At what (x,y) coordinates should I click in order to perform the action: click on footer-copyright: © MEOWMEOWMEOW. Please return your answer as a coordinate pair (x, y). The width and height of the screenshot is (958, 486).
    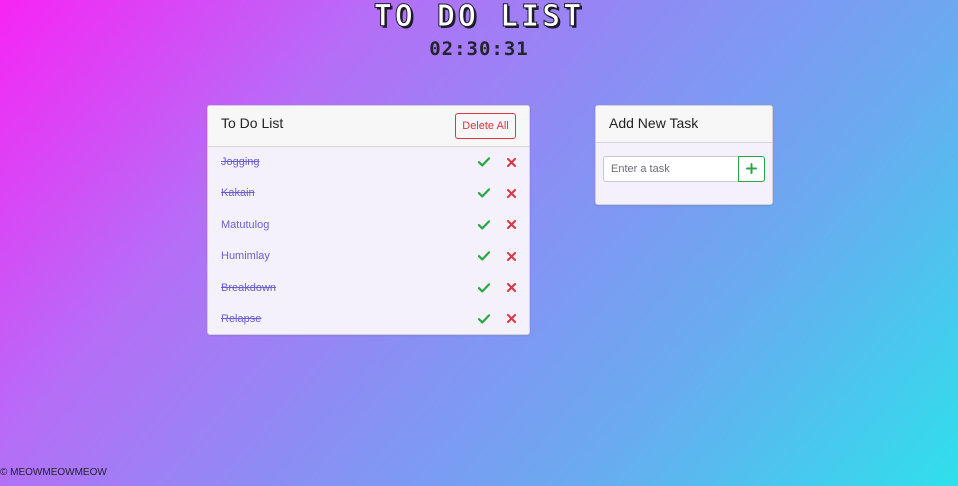
    Looking at the image, I should click on (53, 472).